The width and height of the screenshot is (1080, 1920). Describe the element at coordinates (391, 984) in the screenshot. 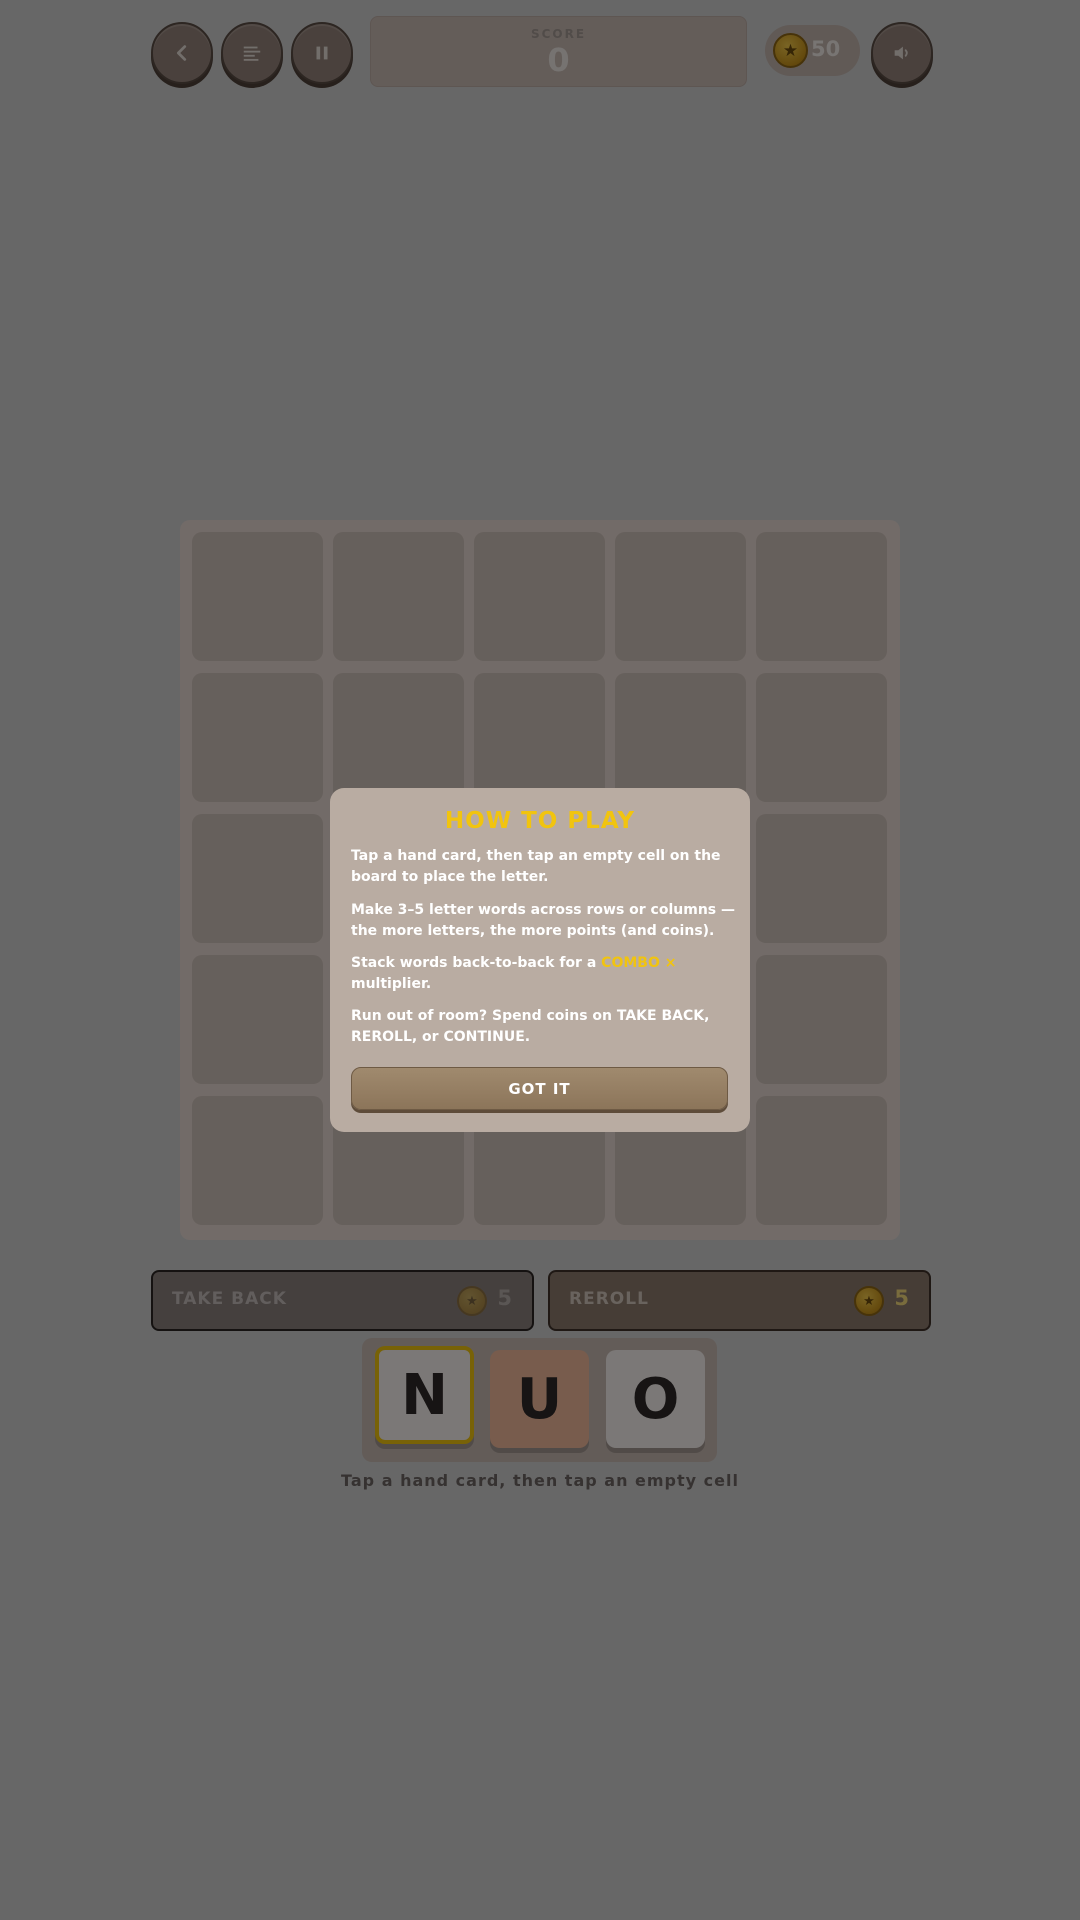

I see `rule-combo-suffix: multiplier.` at that location.